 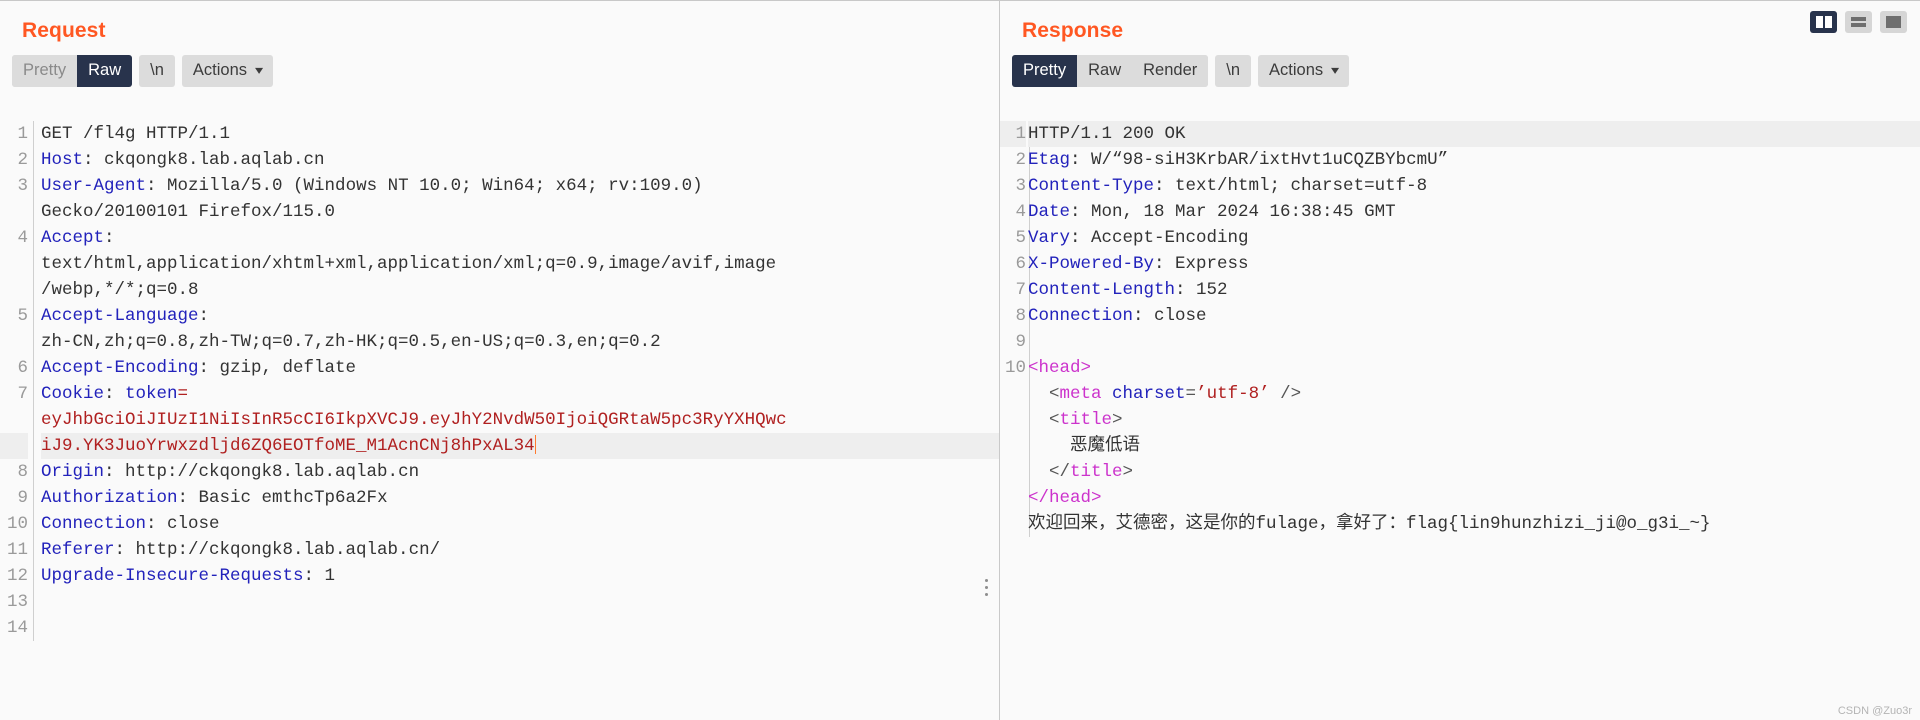 What do you see at coordinates (78, 550) in the screenshot?
I see `code-span: Referer` at bounding box center [78, 550].